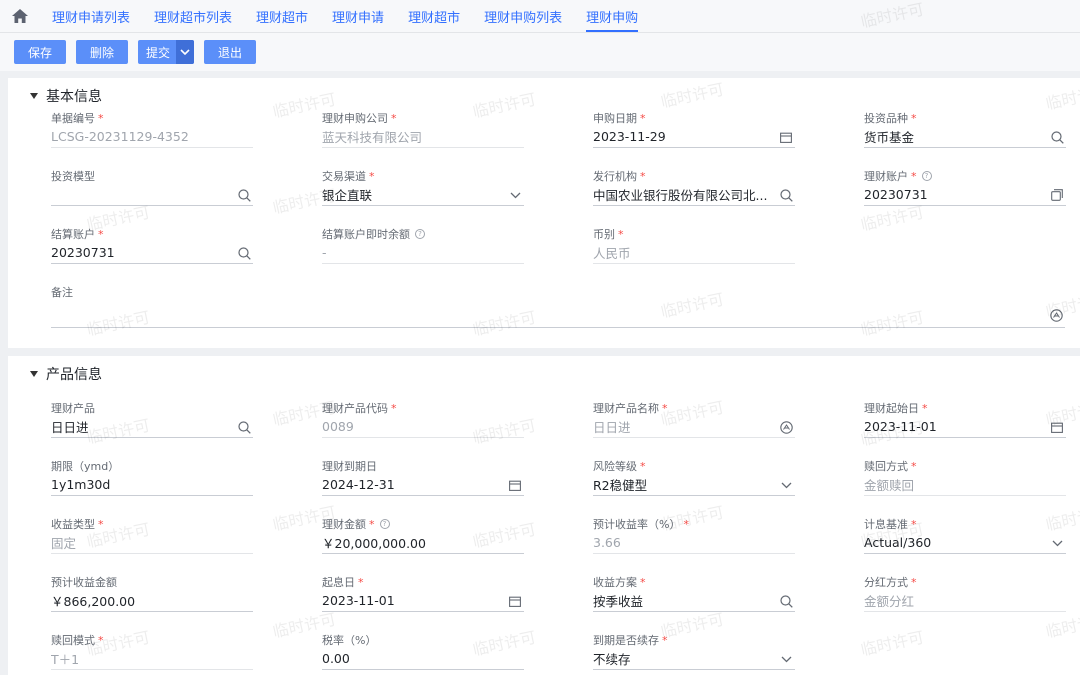 The height and width of the screenshot is (675, 1080). What do you see at coordinates (423, 187) in the screenshot?
I see `trade-channel-field: 交易渠道 * 银企直联` at bounding box center [423, 187].